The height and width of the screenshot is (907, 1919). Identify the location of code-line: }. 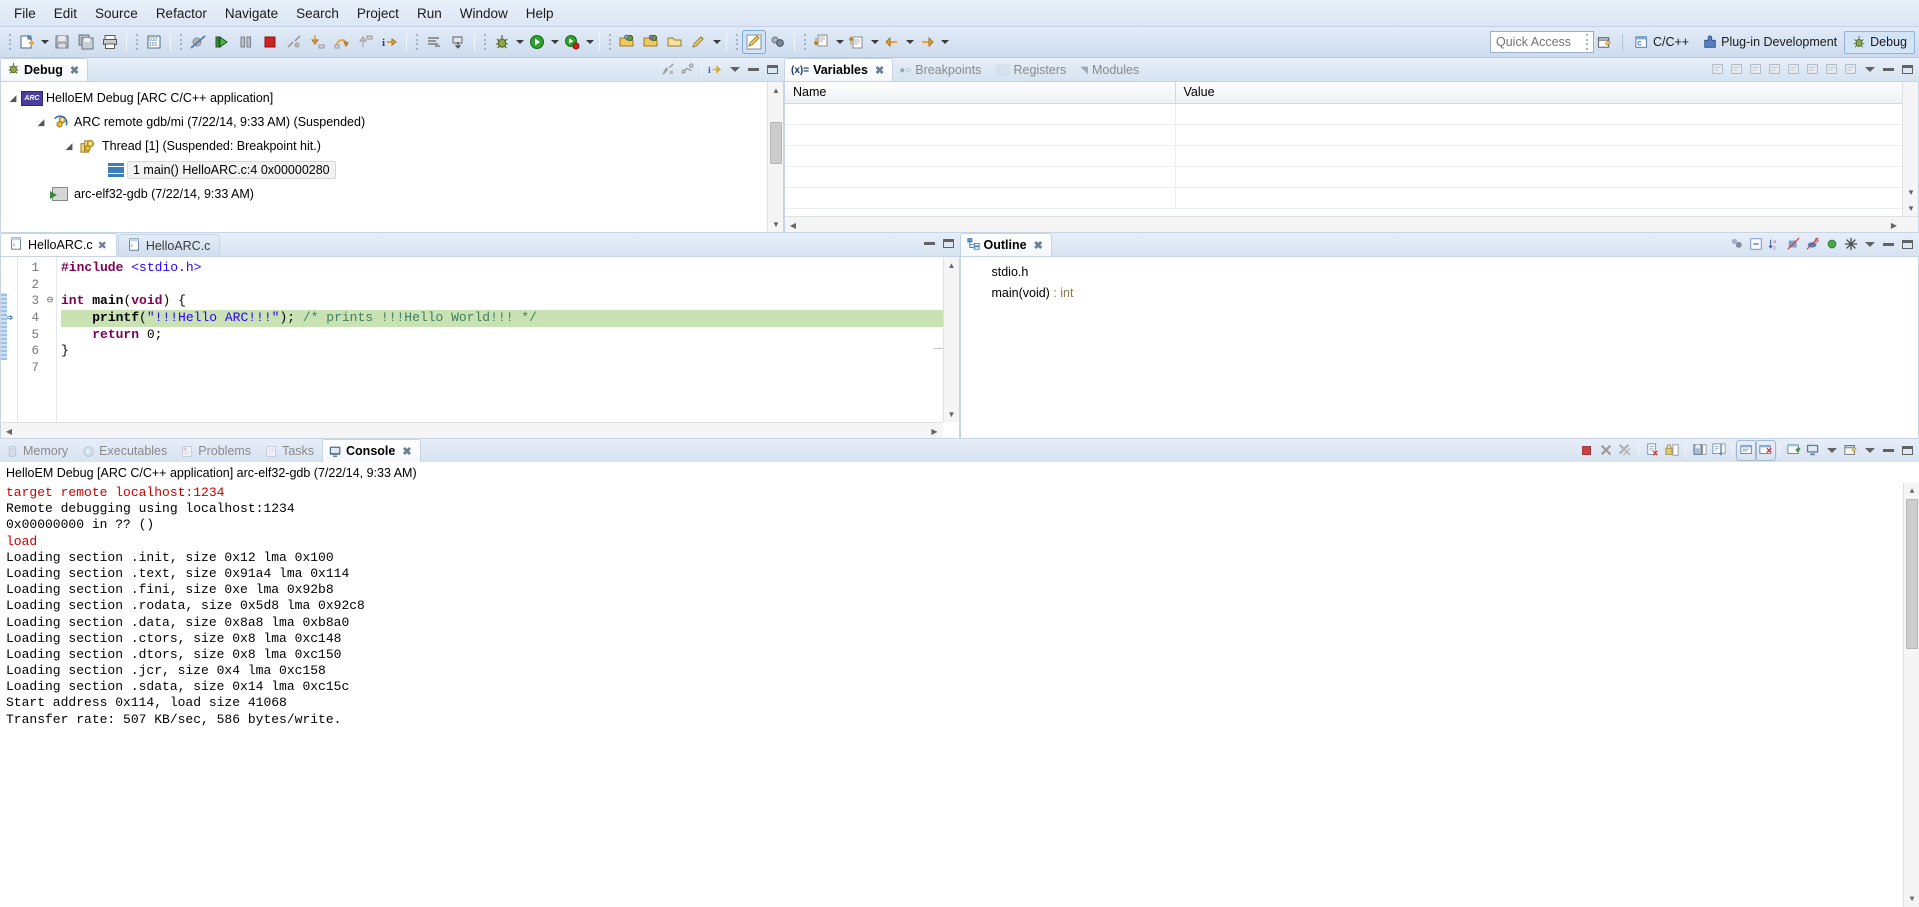
(510, 351).